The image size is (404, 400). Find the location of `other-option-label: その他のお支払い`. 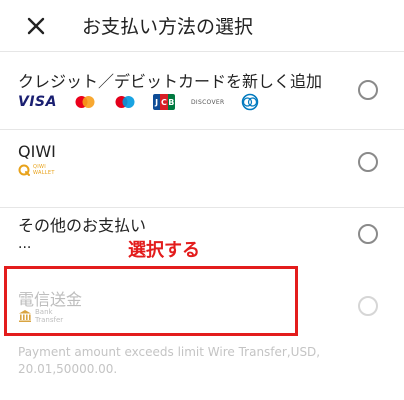

other-option-label: その他のお支払い is located at coordinates (82, 225).